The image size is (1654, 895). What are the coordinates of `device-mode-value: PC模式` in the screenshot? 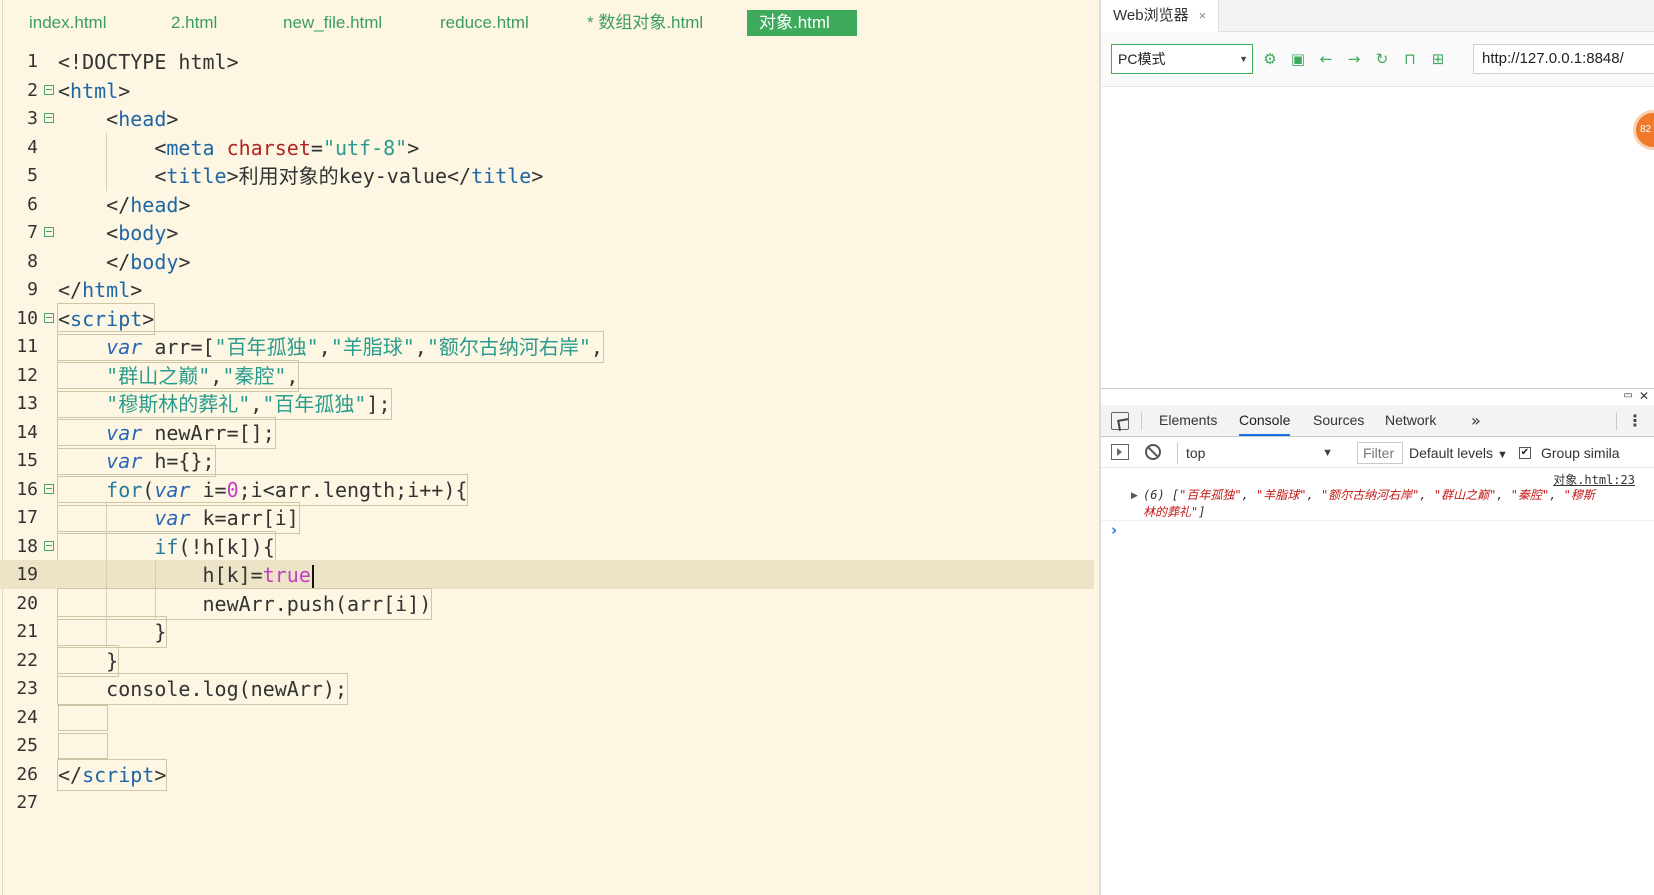 It's located at (1142, 59).